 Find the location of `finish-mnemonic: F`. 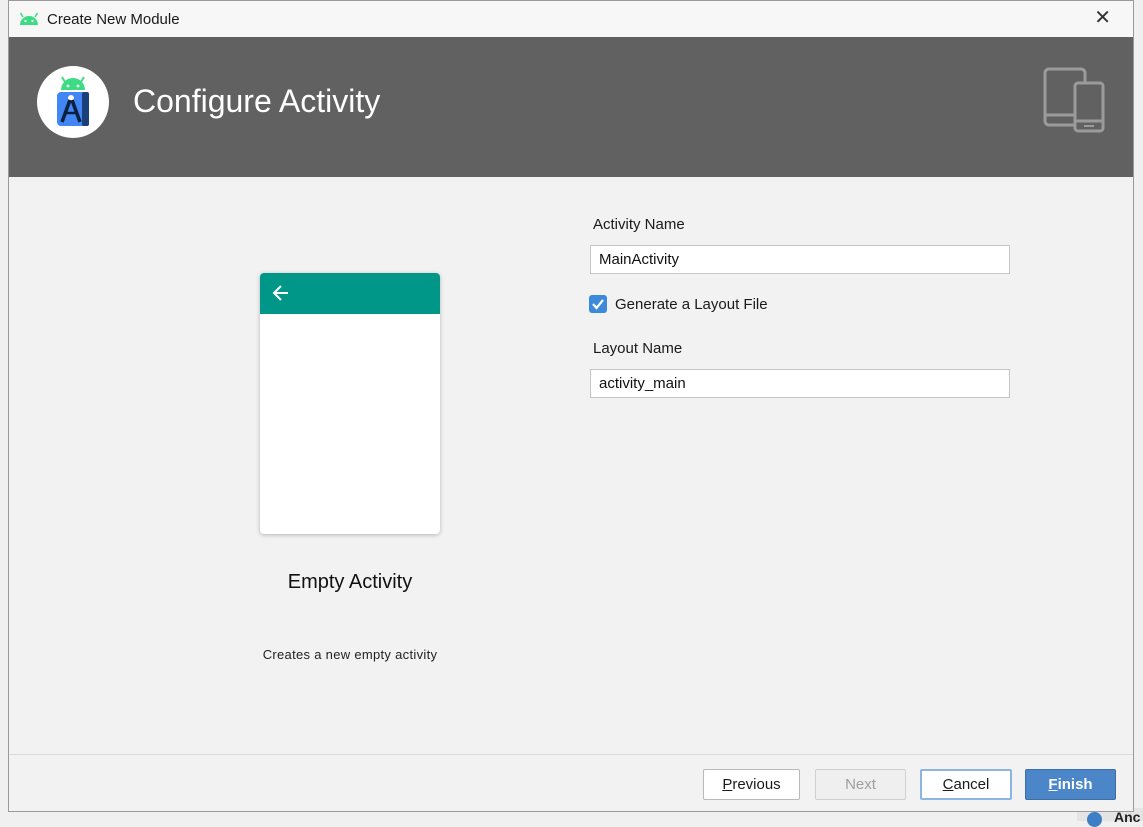

finish-mnemonic: F is located at coordinates (1053, 784).